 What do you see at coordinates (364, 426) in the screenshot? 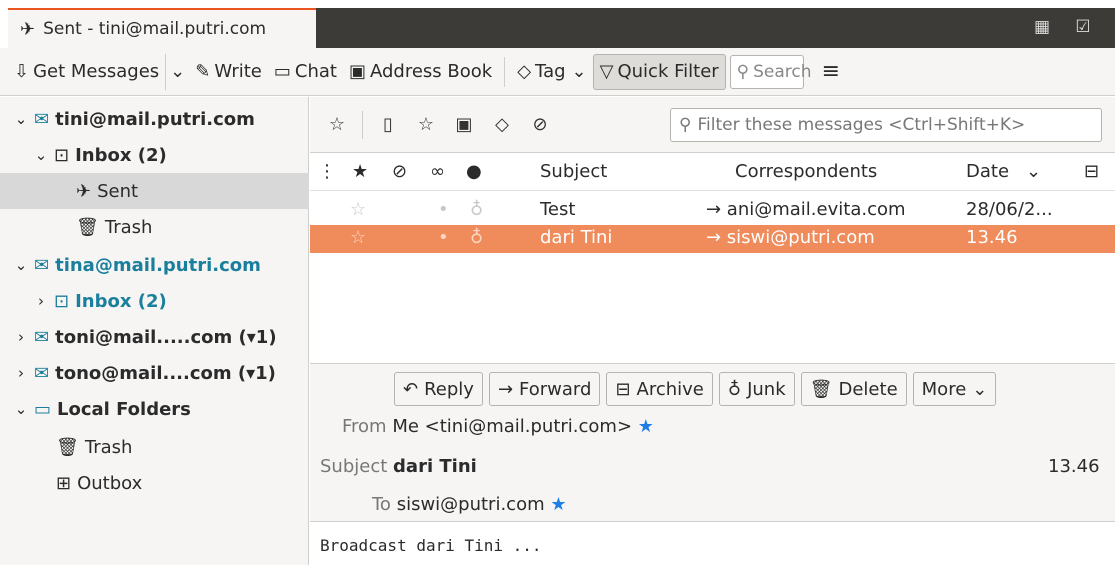
I see `from-label: From` at bounding box center [364, 426].